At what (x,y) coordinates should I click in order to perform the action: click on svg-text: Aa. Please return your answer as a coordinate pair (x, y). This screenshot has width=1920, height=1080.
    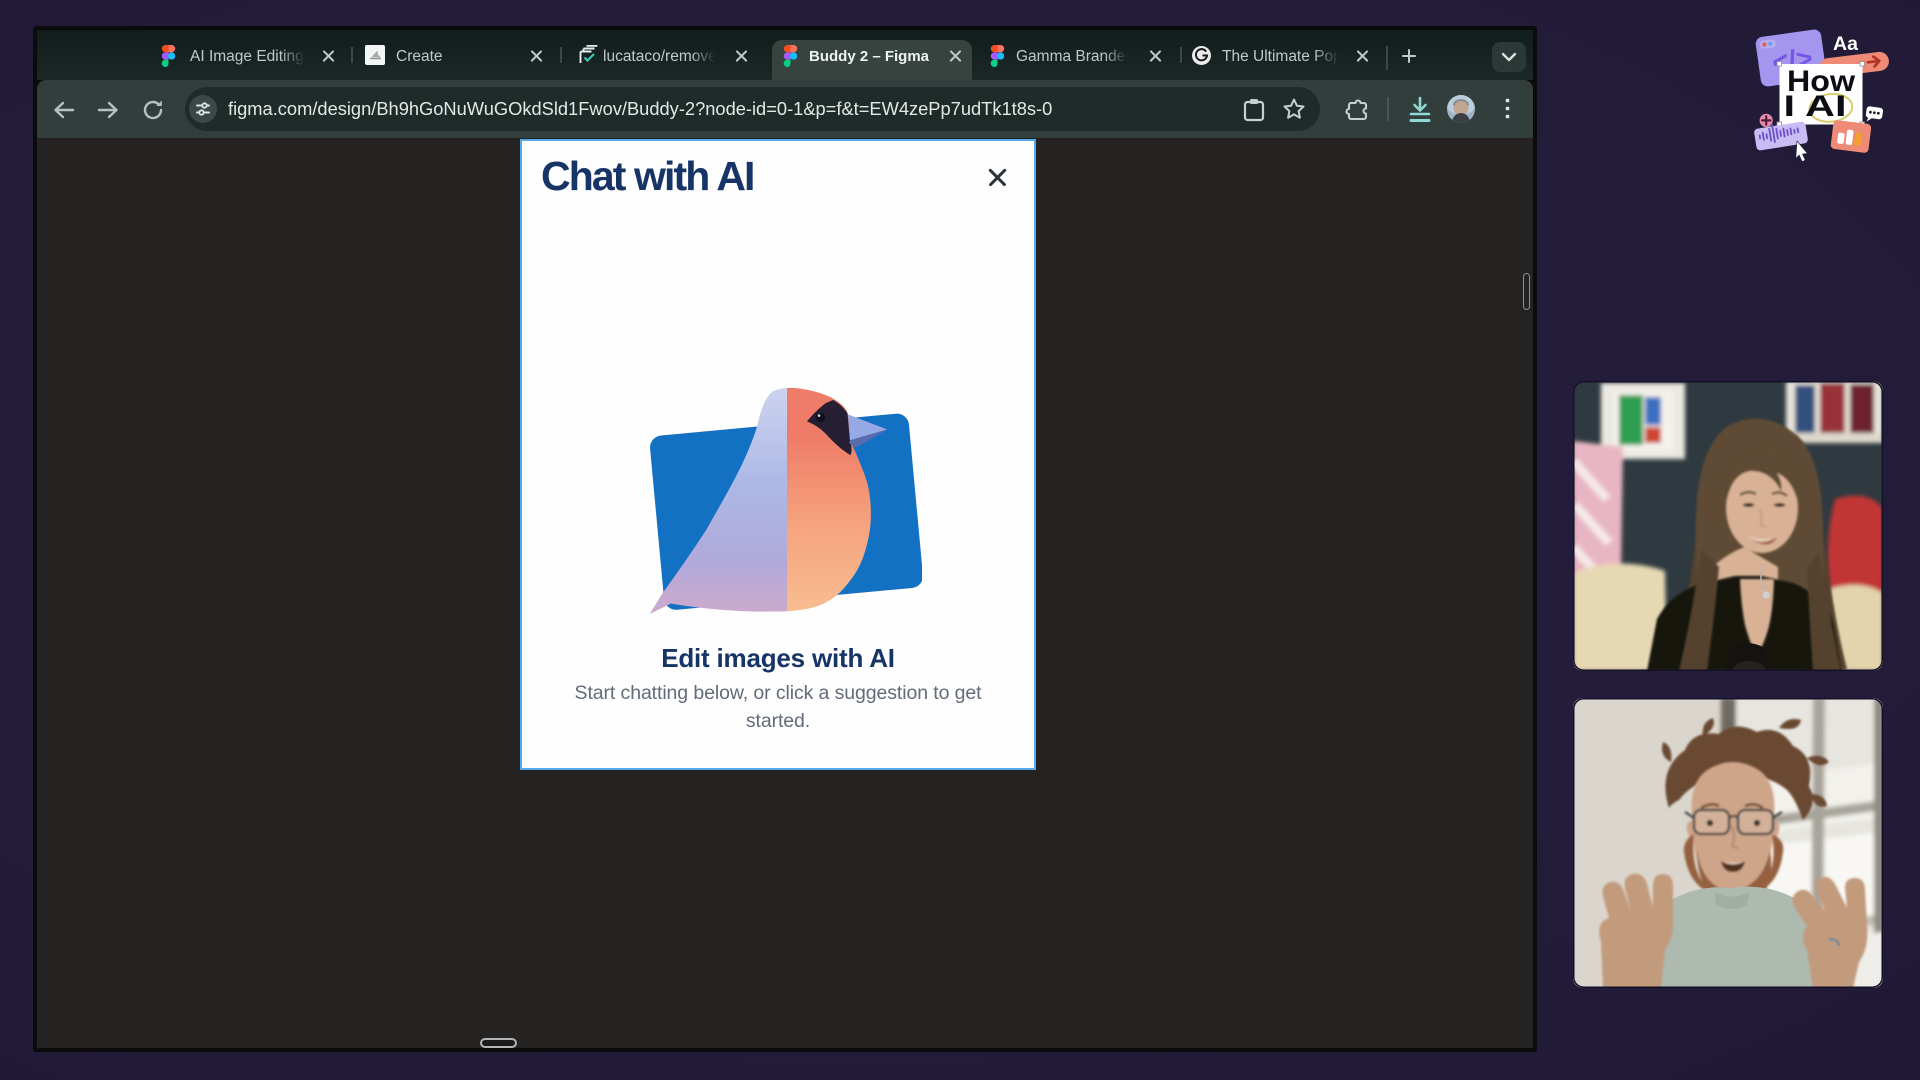
    Looking at the image, I should click on (1845, 44).